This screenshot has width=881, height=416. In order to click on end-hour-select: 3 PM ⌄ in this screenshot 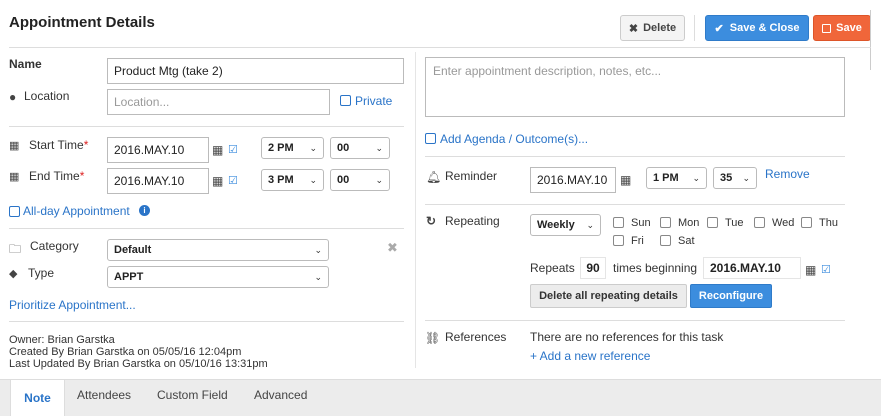, I will do `click(292, 180)`.